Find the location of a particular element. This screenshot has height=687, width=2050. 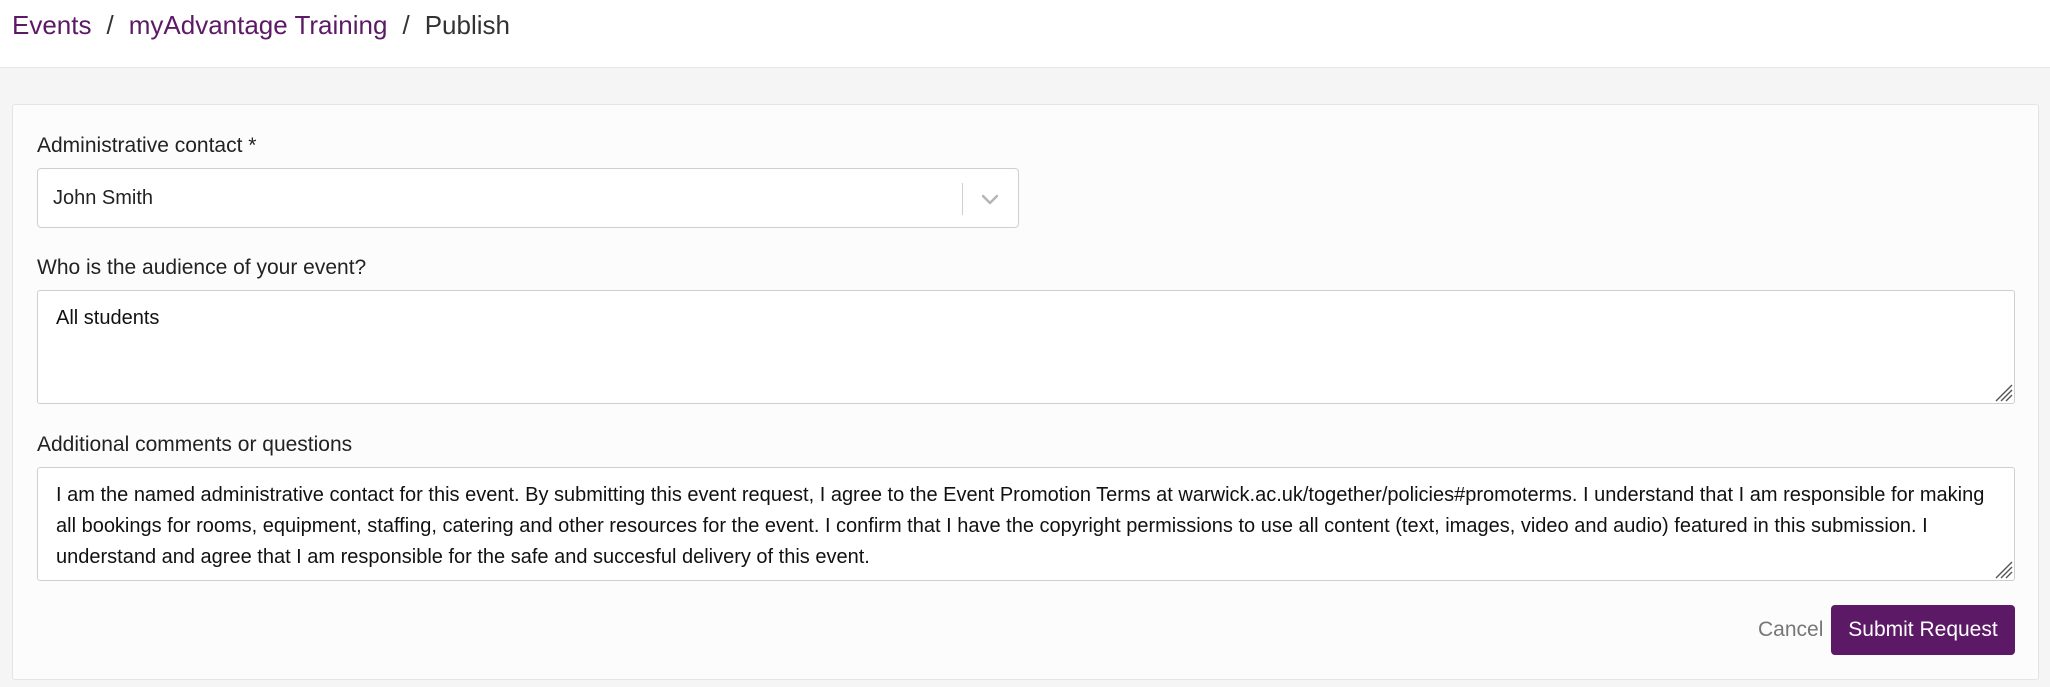

breadcrumb-events-link: Events is located at coordinates (52, 25).